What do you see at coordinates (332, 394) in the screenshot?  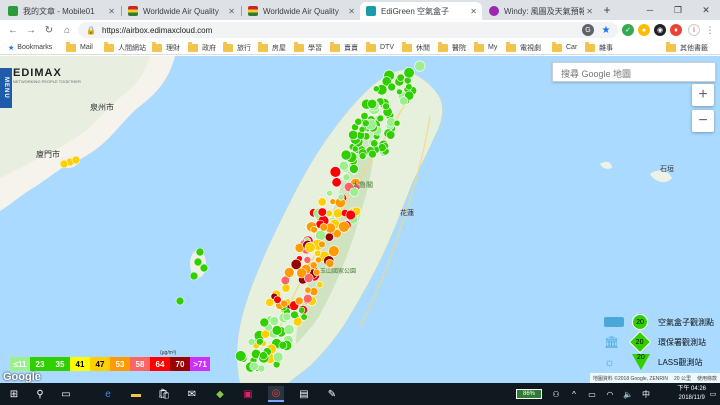 I see `app-icon: ✎` at bounding box center [332, 394].